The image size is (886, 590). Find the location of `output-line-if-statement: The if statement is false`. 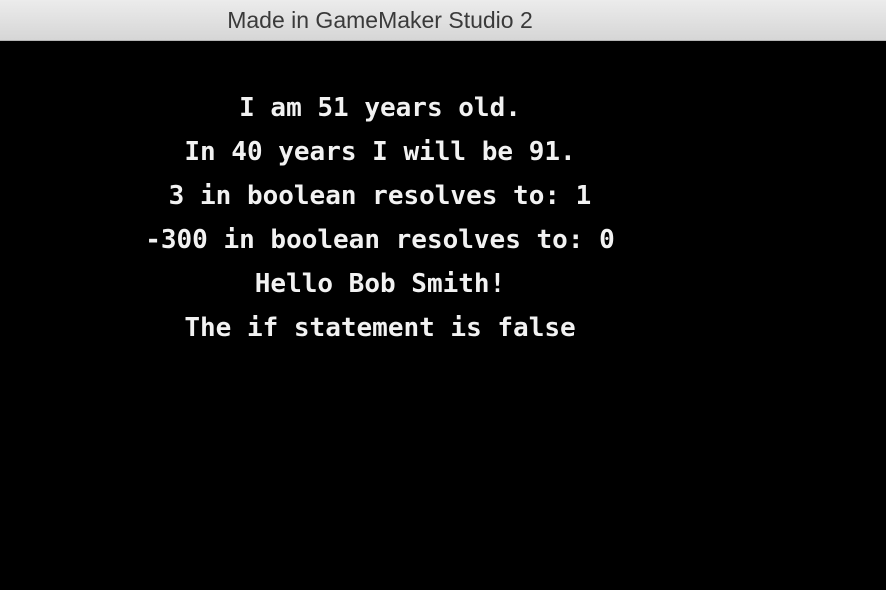

output-line-if-statement: The if statement is false is located at coordinates (380, 328).